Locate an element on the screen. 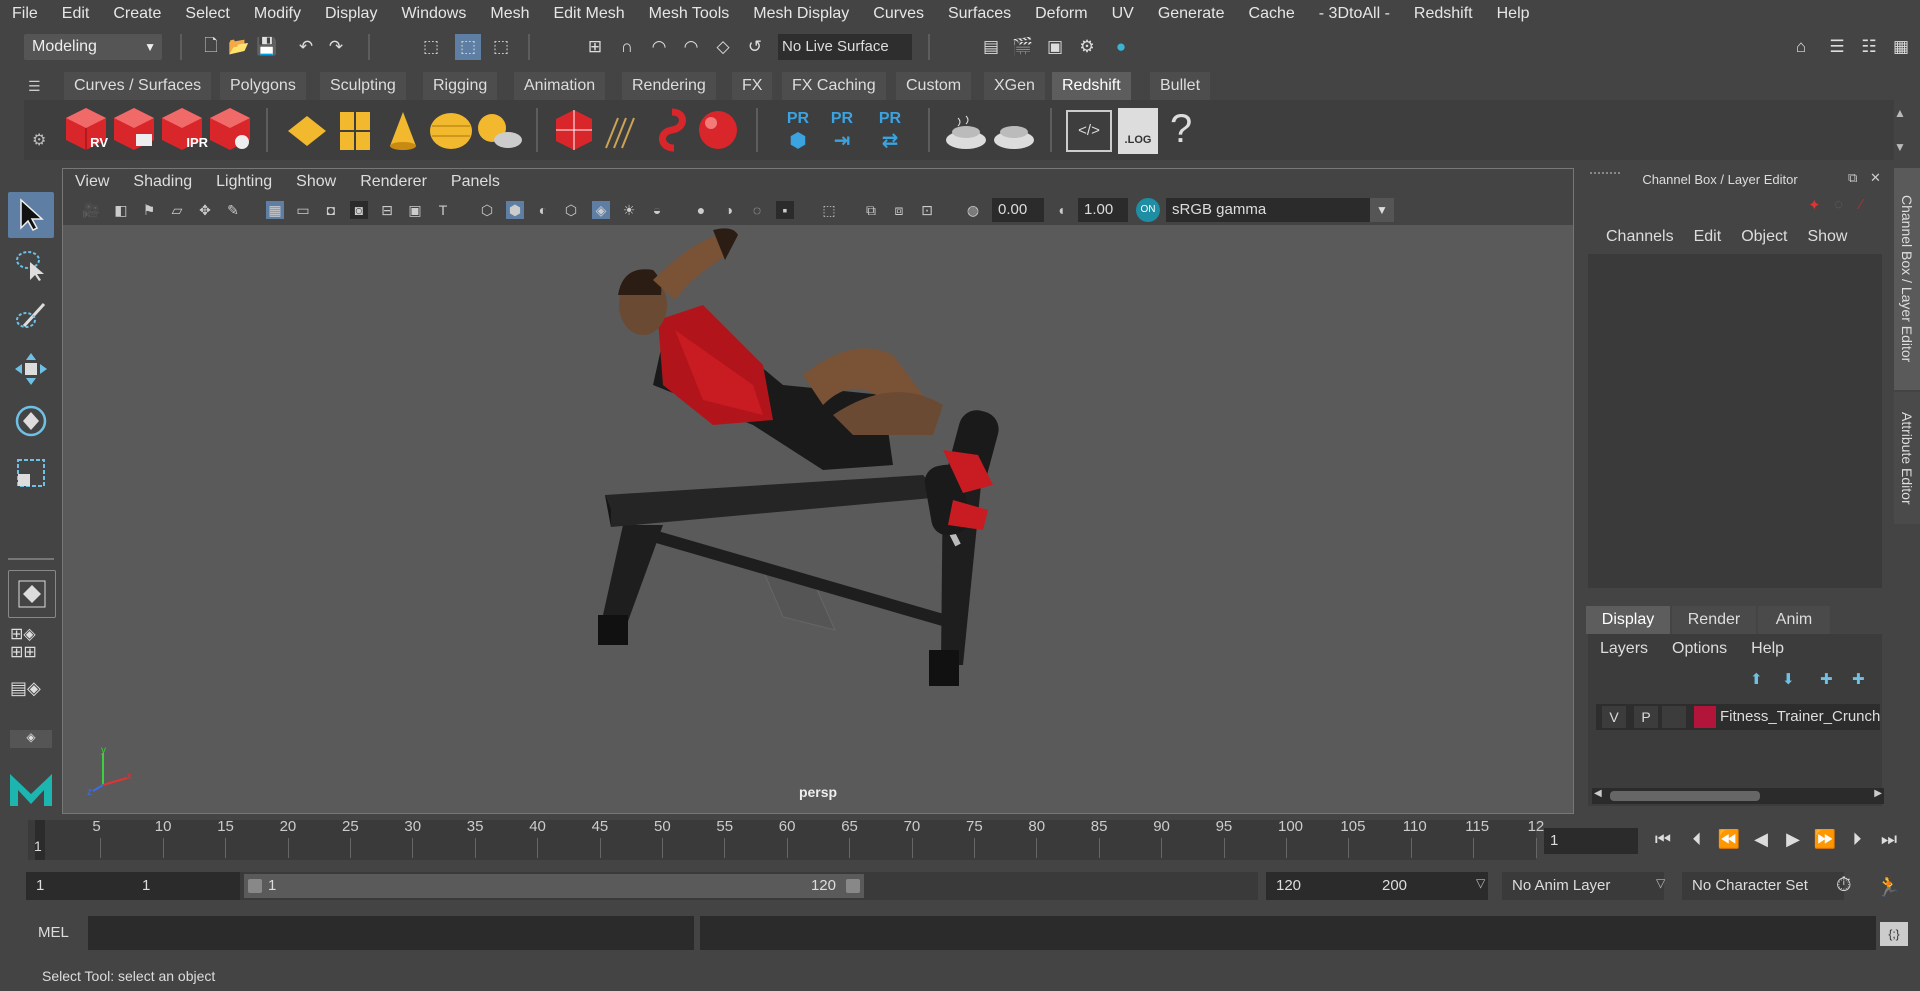 This screenshot has width=1920, height=991. snap-point-icon: ◠ is located at coordinates (659, 47).